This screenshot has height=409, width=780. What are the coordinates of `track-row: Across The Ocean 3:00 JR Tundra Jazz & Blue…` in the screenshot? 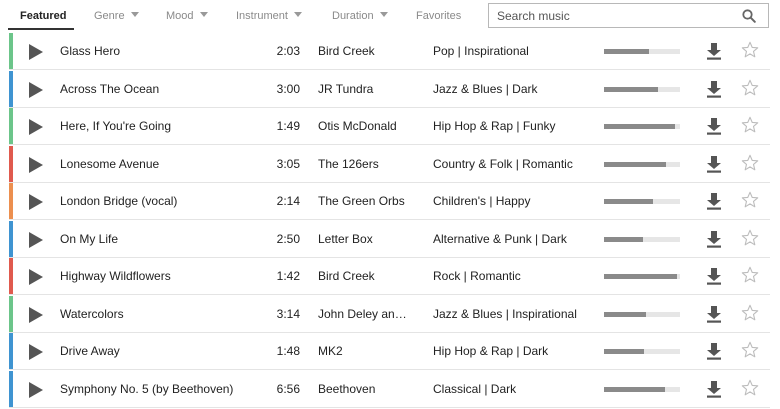 It's located at (389, 89).